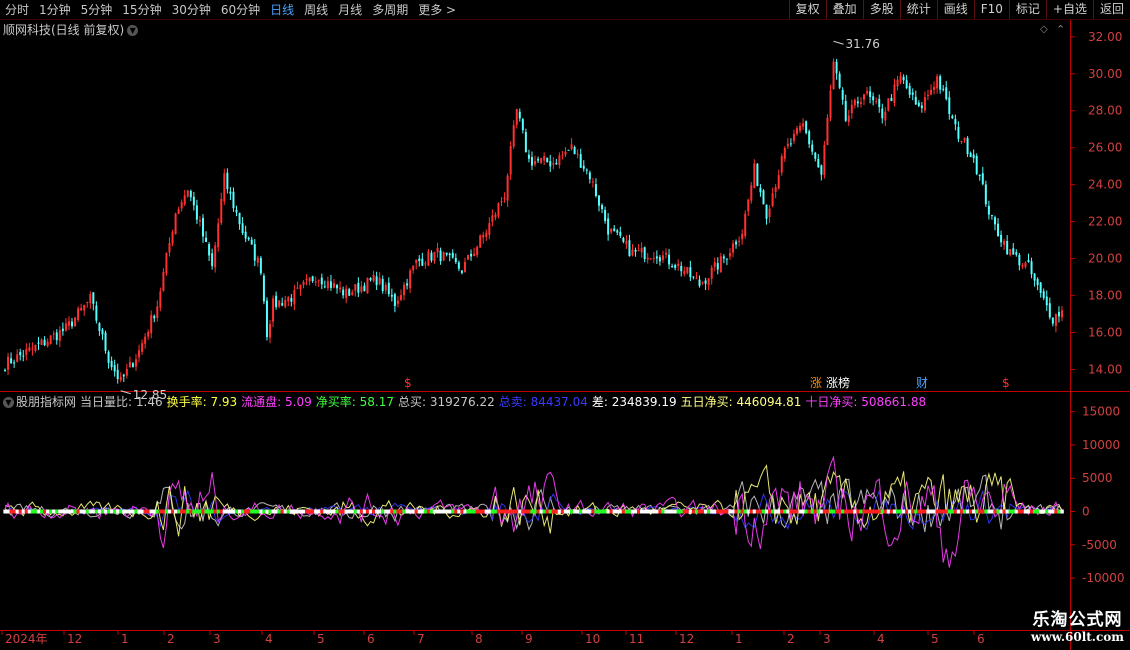 This screenshot has width=1130, height=650. Describe the element at coordinates (791, 639) in the screenshot. I see `time-tick-label: 2` at that location.